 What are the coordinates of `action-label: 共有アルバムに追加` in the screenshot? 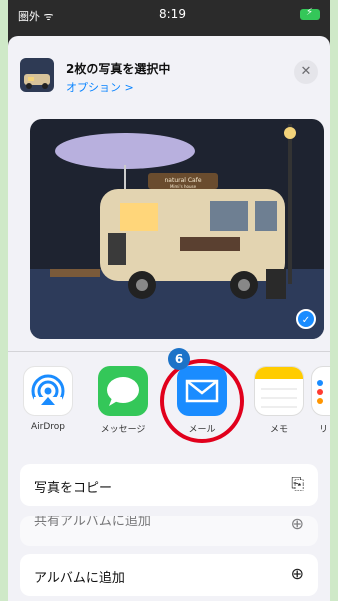 It's located at (92, 522).